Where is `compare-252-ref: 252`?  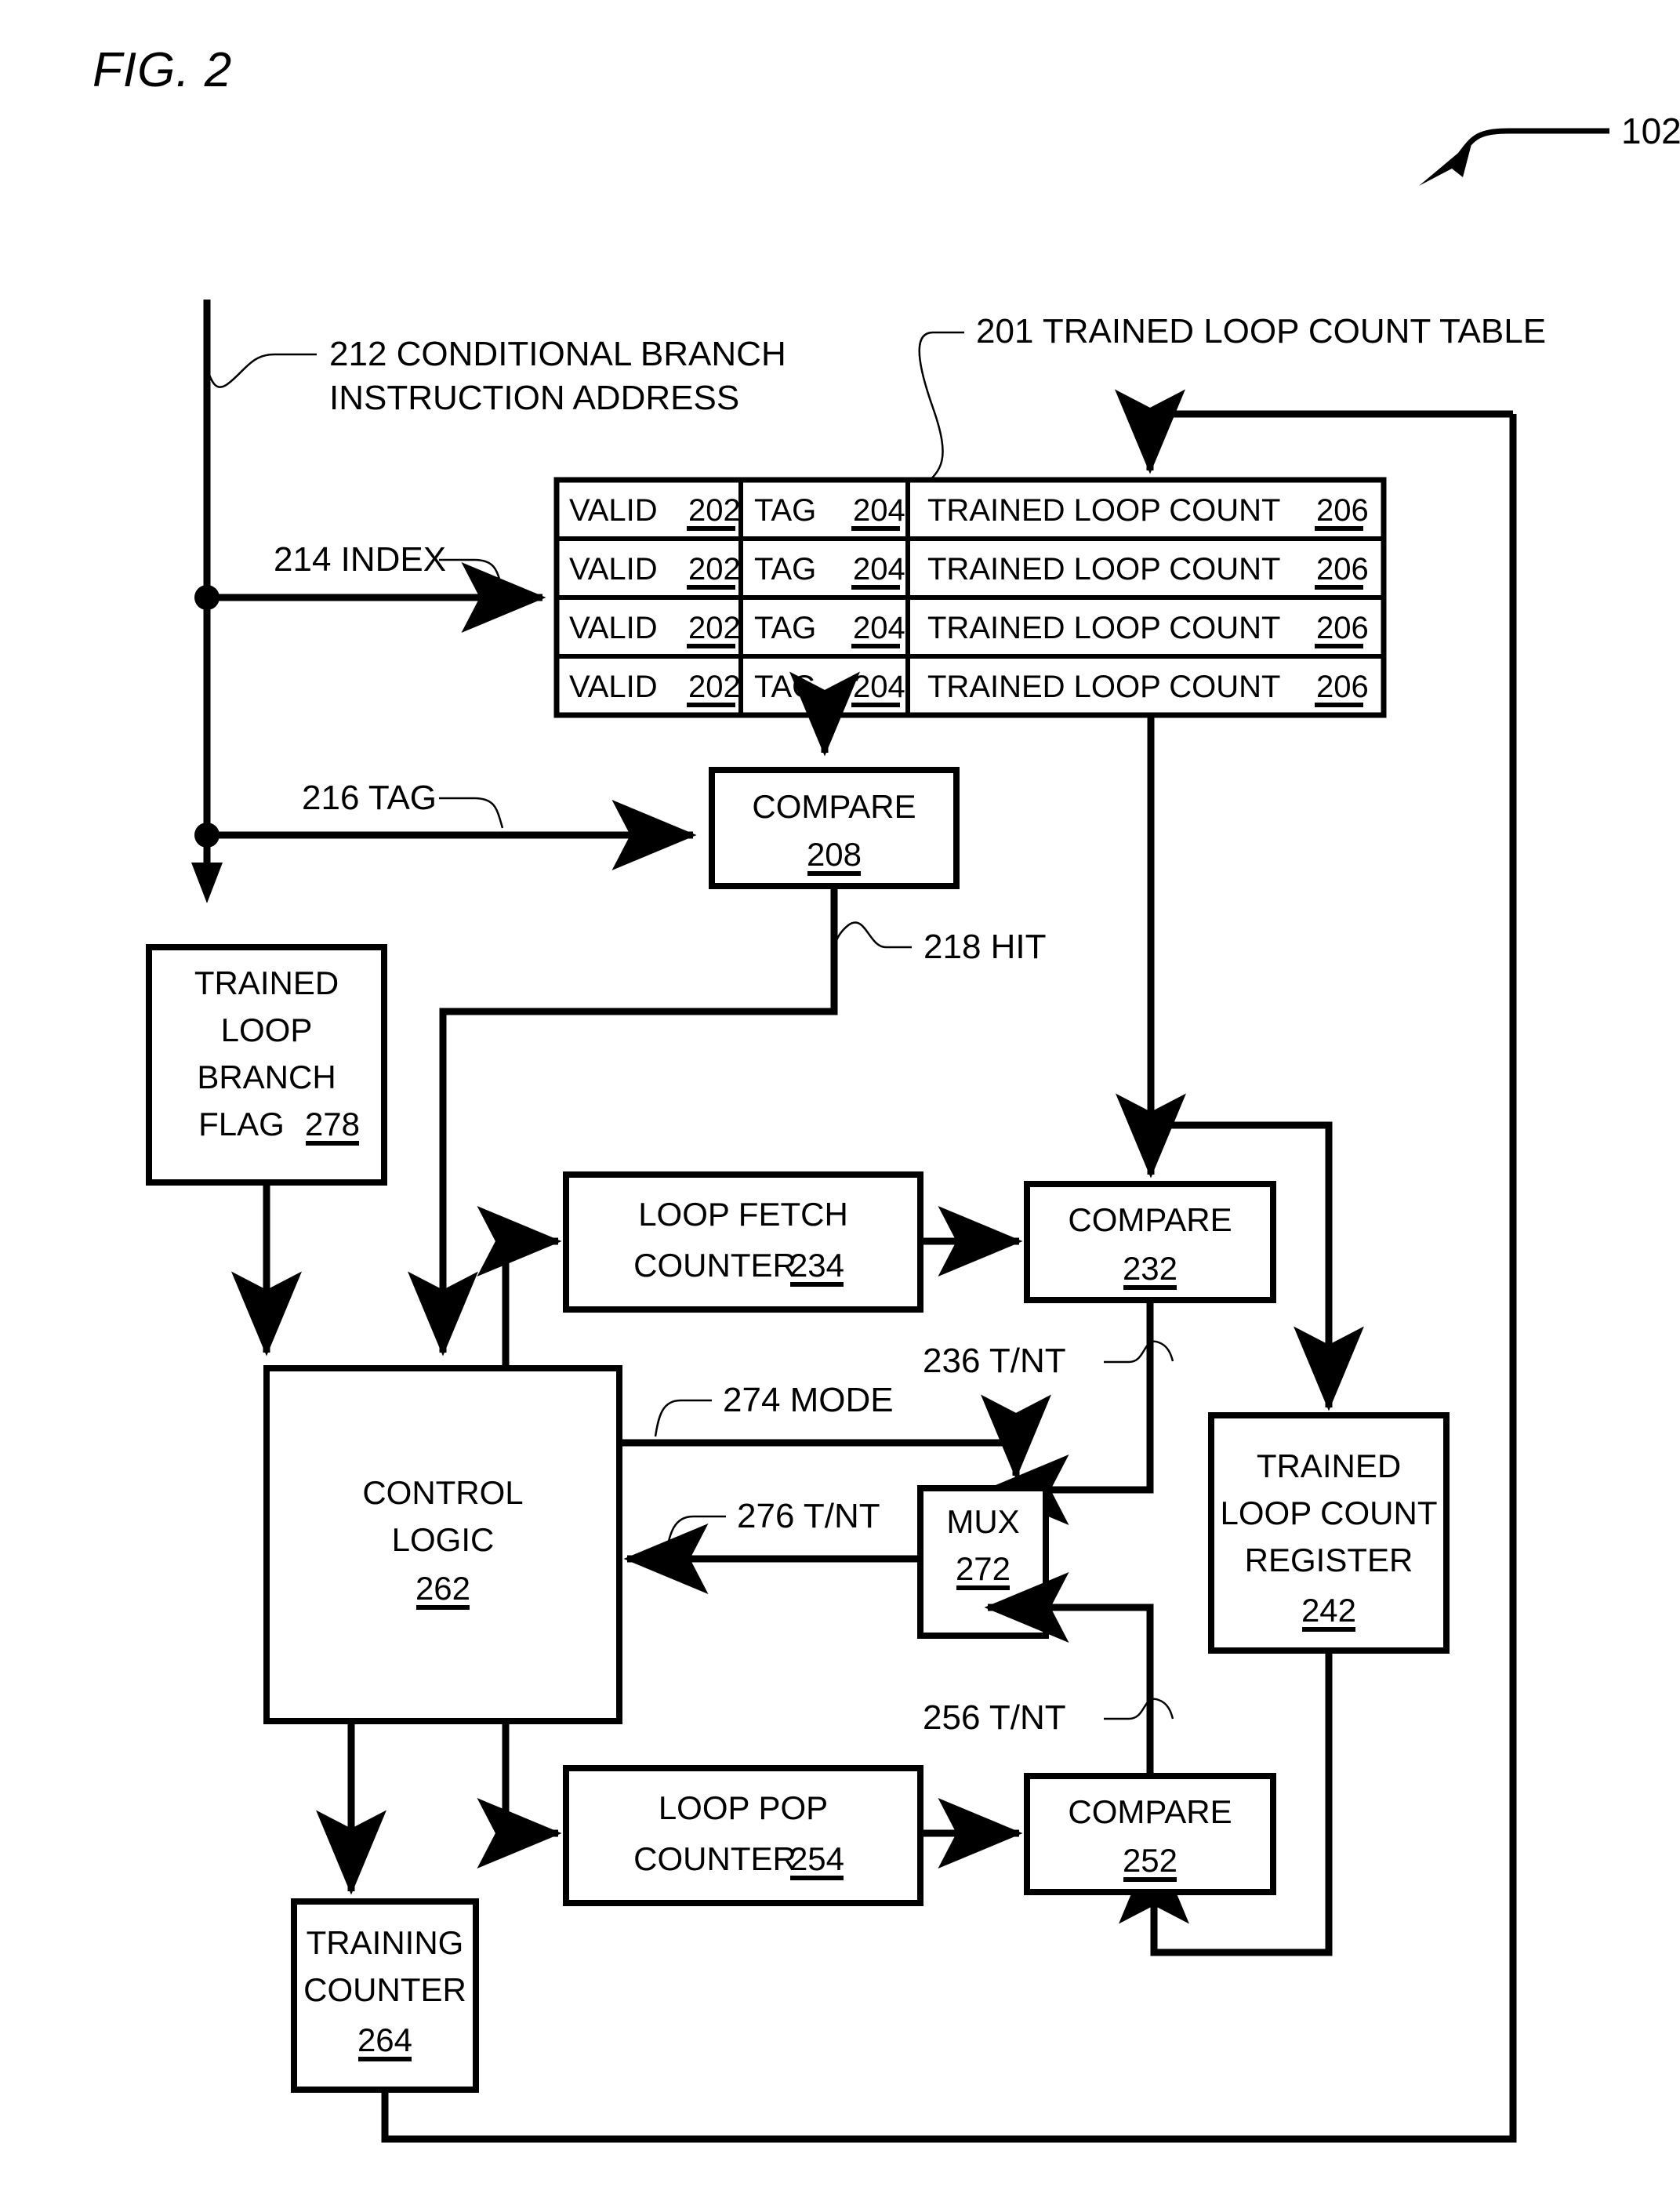
compare-252-ref: 252 is located at coordinates (1150, 1860).